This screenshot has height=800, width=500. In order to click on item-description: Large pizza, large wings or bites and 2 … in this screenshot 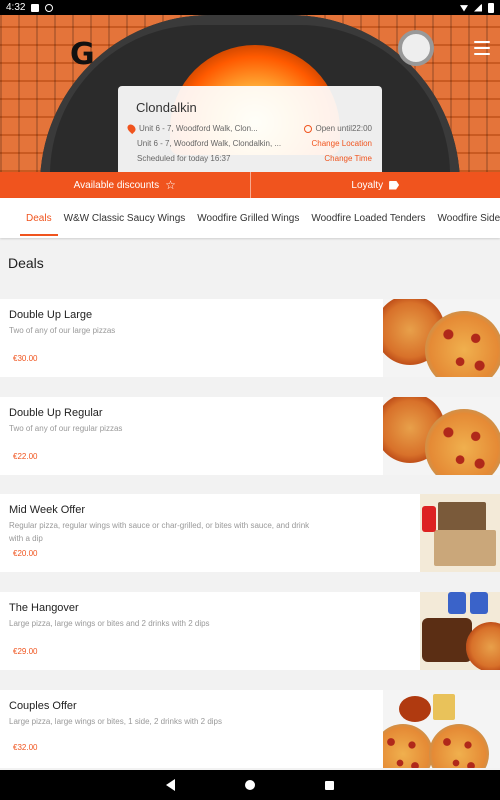, I will do `click(109, 623)`.